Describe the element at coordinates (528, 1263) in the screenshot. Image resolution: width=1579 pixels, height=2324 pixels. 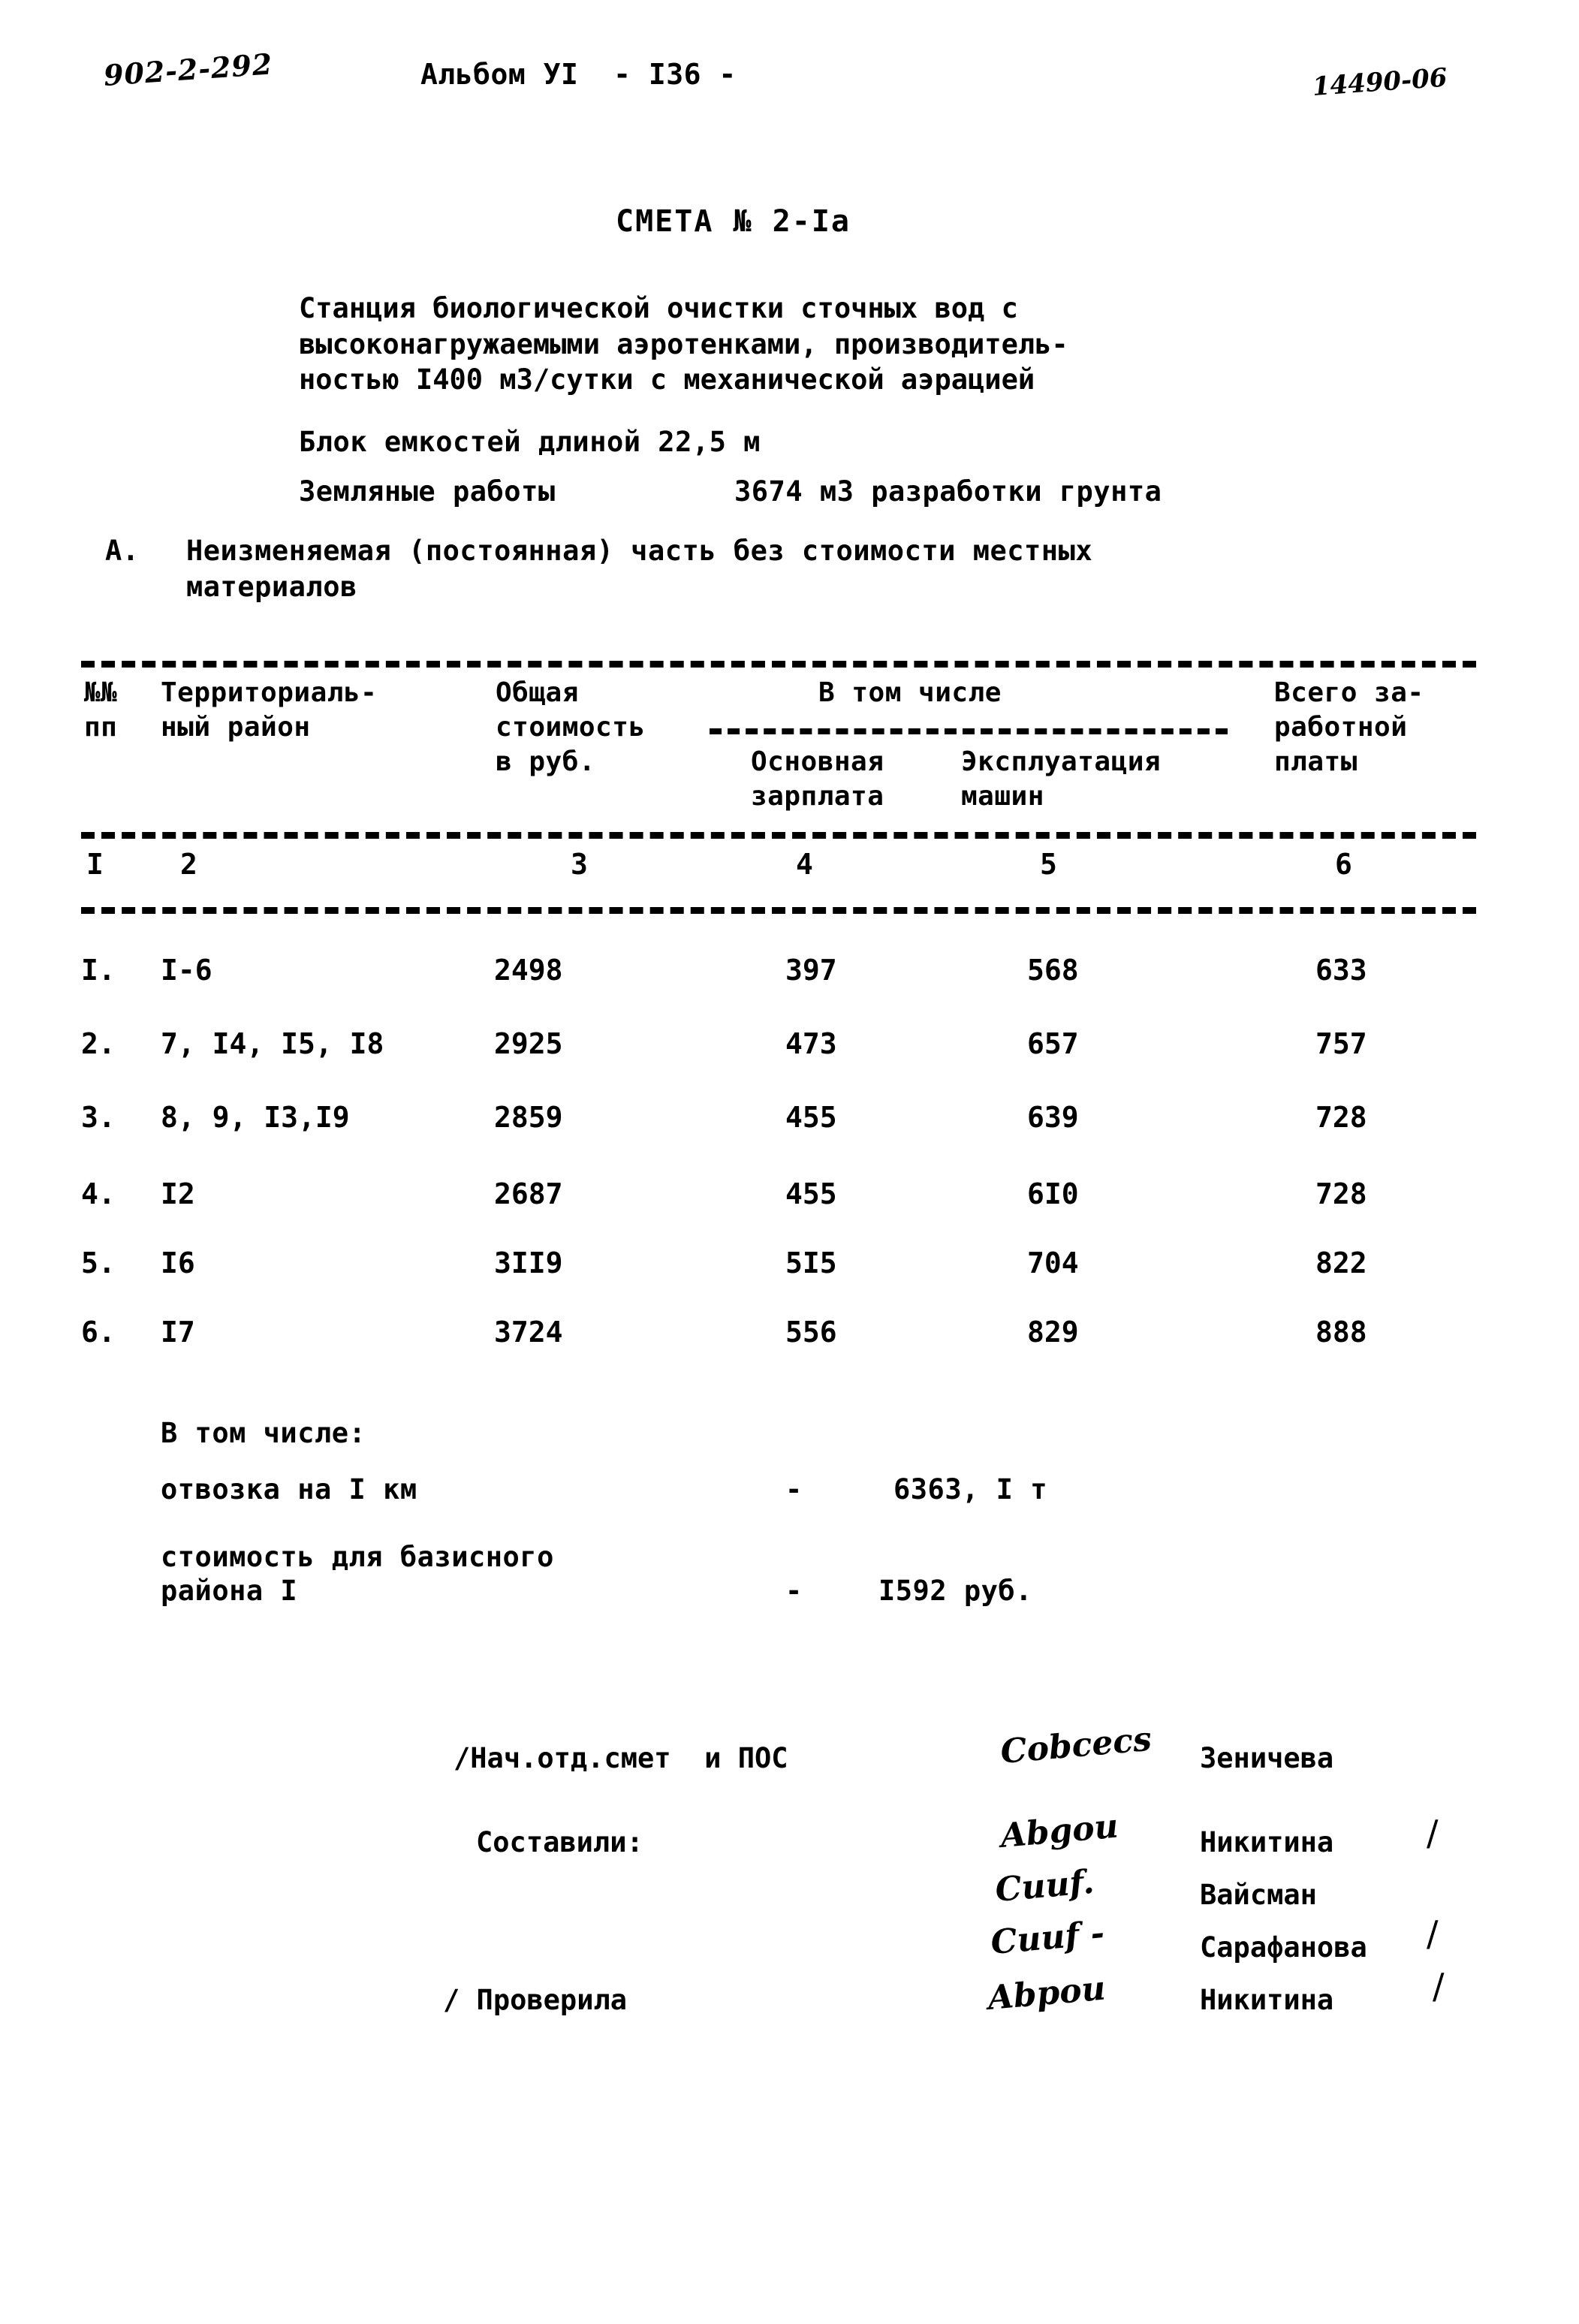
I see `row-total: 3II9` at that location.